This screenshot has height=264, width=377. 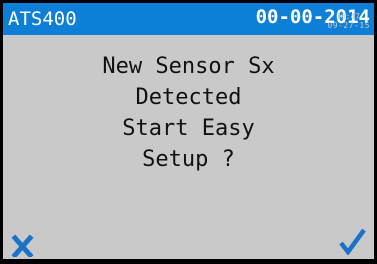 I want to click on cancel-button, so click(x=23, y=245).